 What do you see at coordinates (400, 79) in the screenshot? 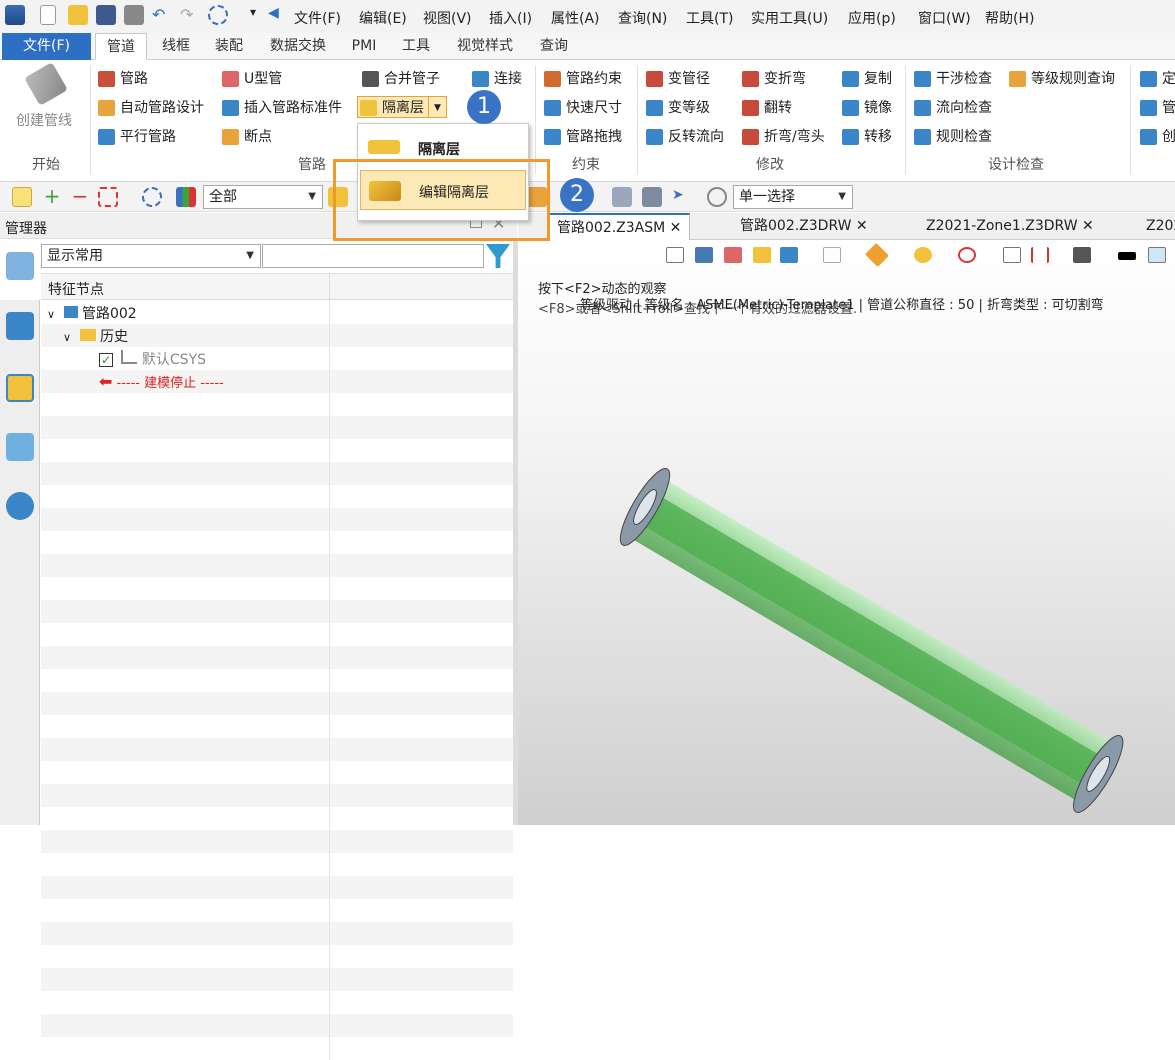
I see `merge-pipe-button: 合并管子` at bounding box center [400, 79].